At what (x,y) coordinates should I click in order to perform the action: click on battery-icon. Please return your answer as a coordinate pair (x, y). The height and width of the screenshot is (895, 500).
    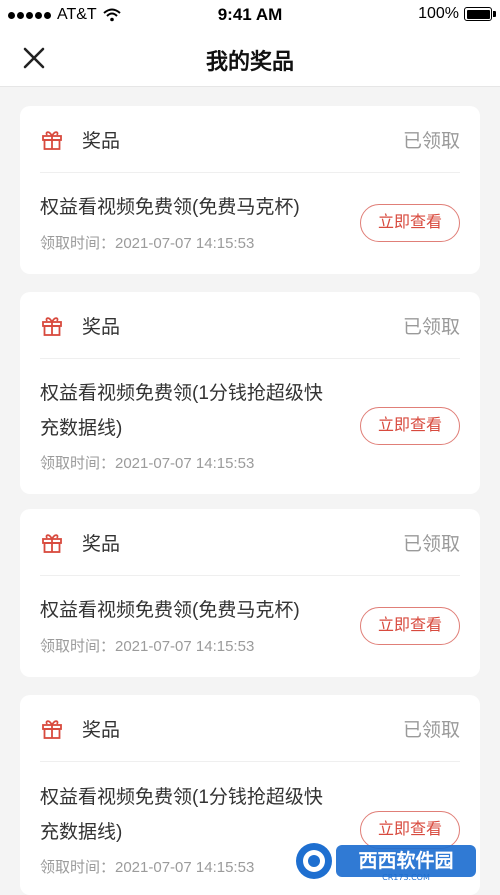
    Looking at the image, I should click on (480, 14).